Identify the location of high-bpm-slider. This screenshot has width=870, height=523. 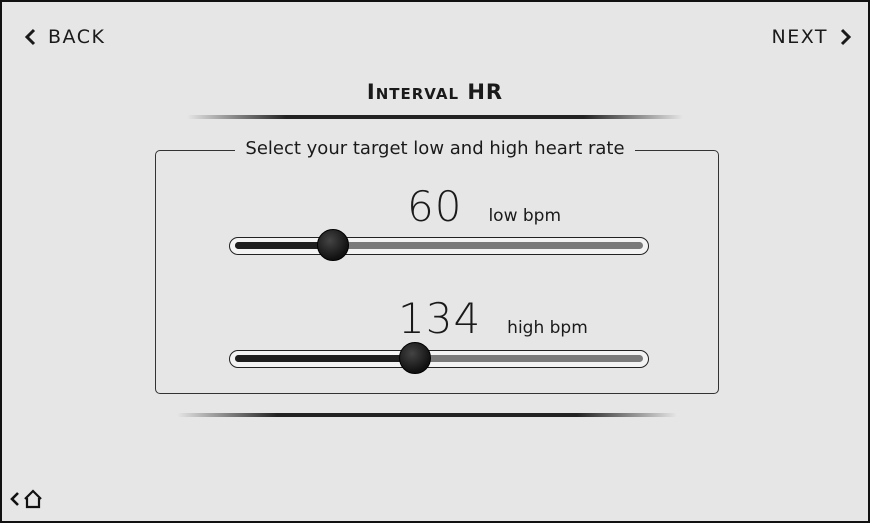
(439, 358).